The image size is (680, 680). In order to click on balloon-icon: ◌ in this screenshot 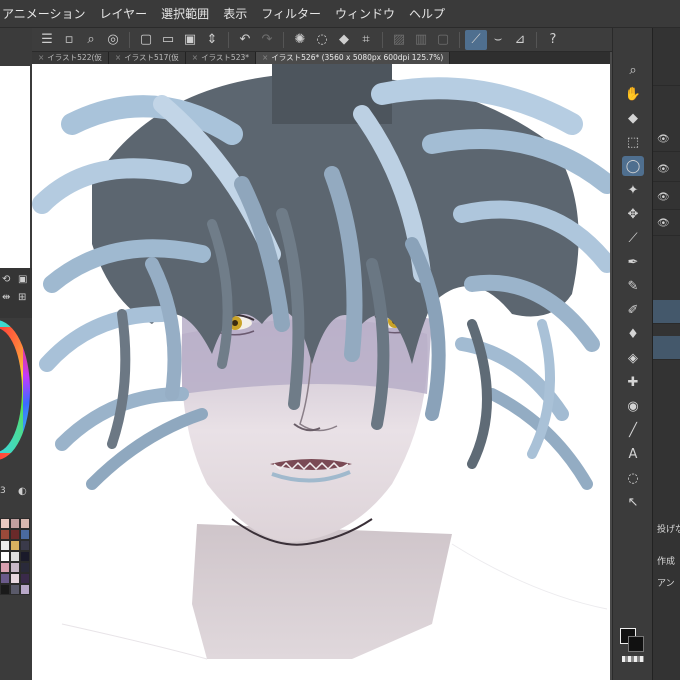, I will do `click(633, 478)`.